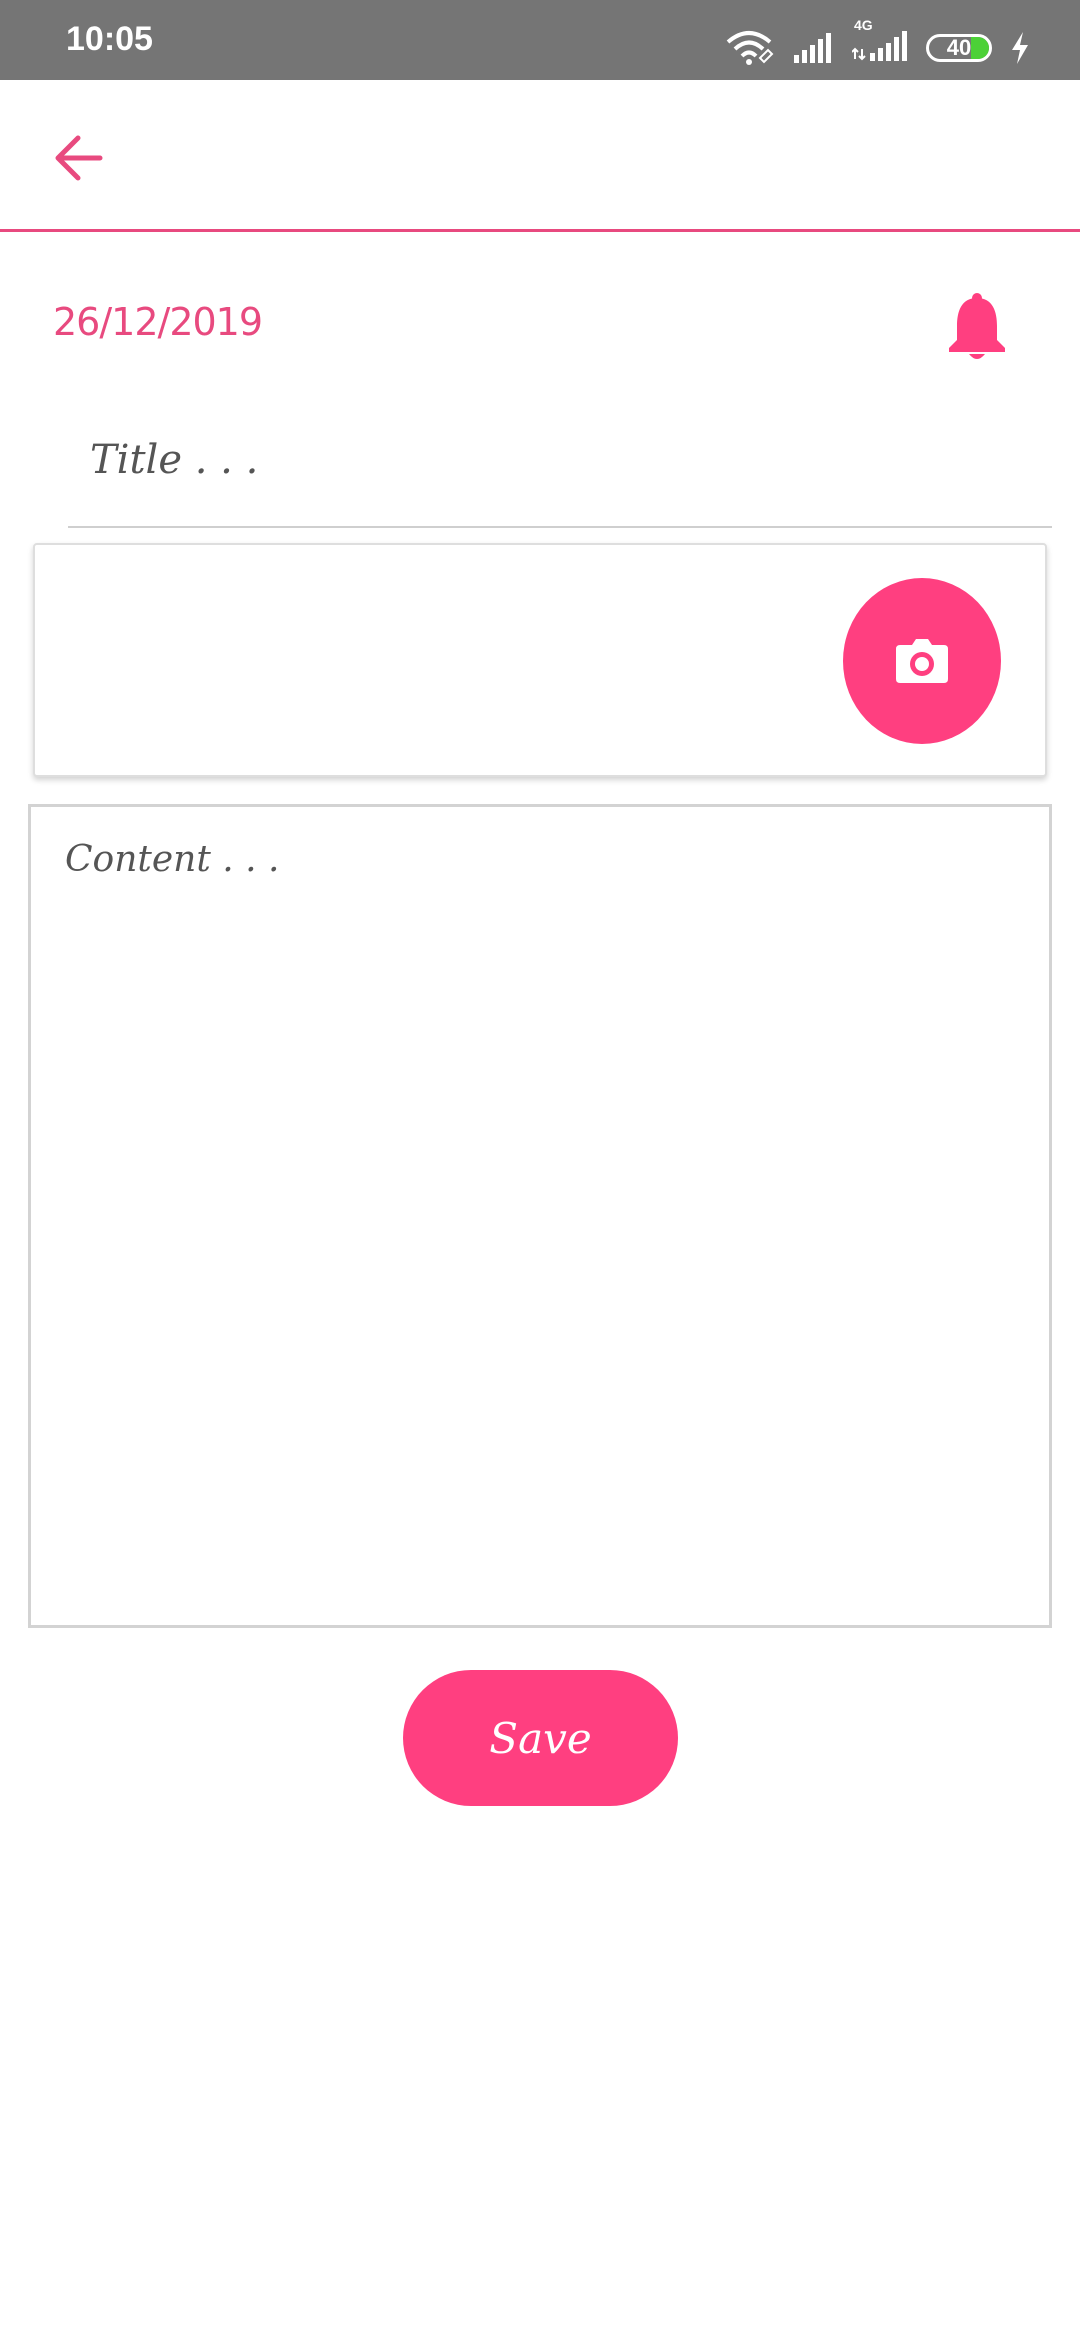  Describe the element at coordinates (750, 48) in the screenshot. I see `wifi-icon` at that location.